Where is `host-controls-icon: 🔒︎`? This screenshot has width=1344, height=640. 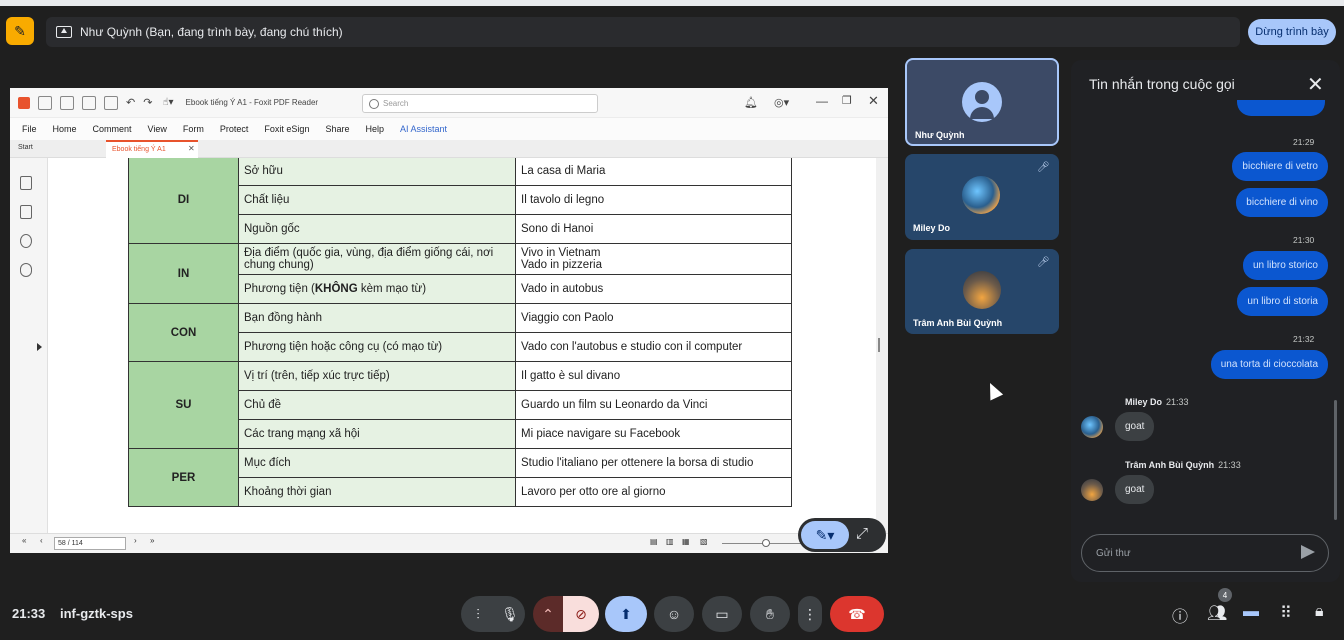 host-controls-icon: 🔒︎ is located at coordinates (1319, 612).